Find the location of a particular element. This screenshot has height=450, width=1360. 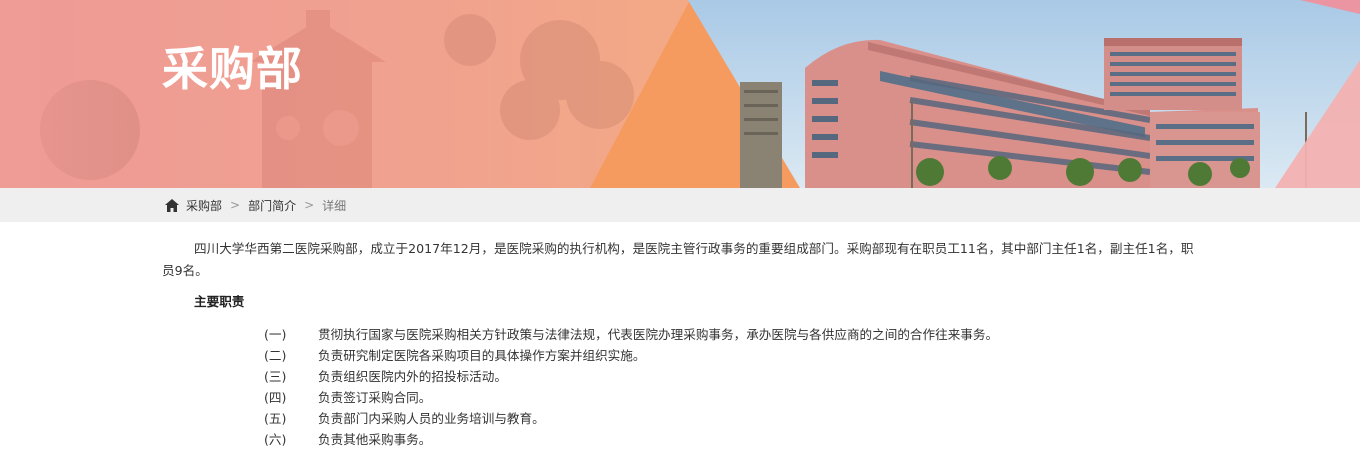

breadcrumb-item-purchasing: 采购部 is located at coordinates (204, 205).